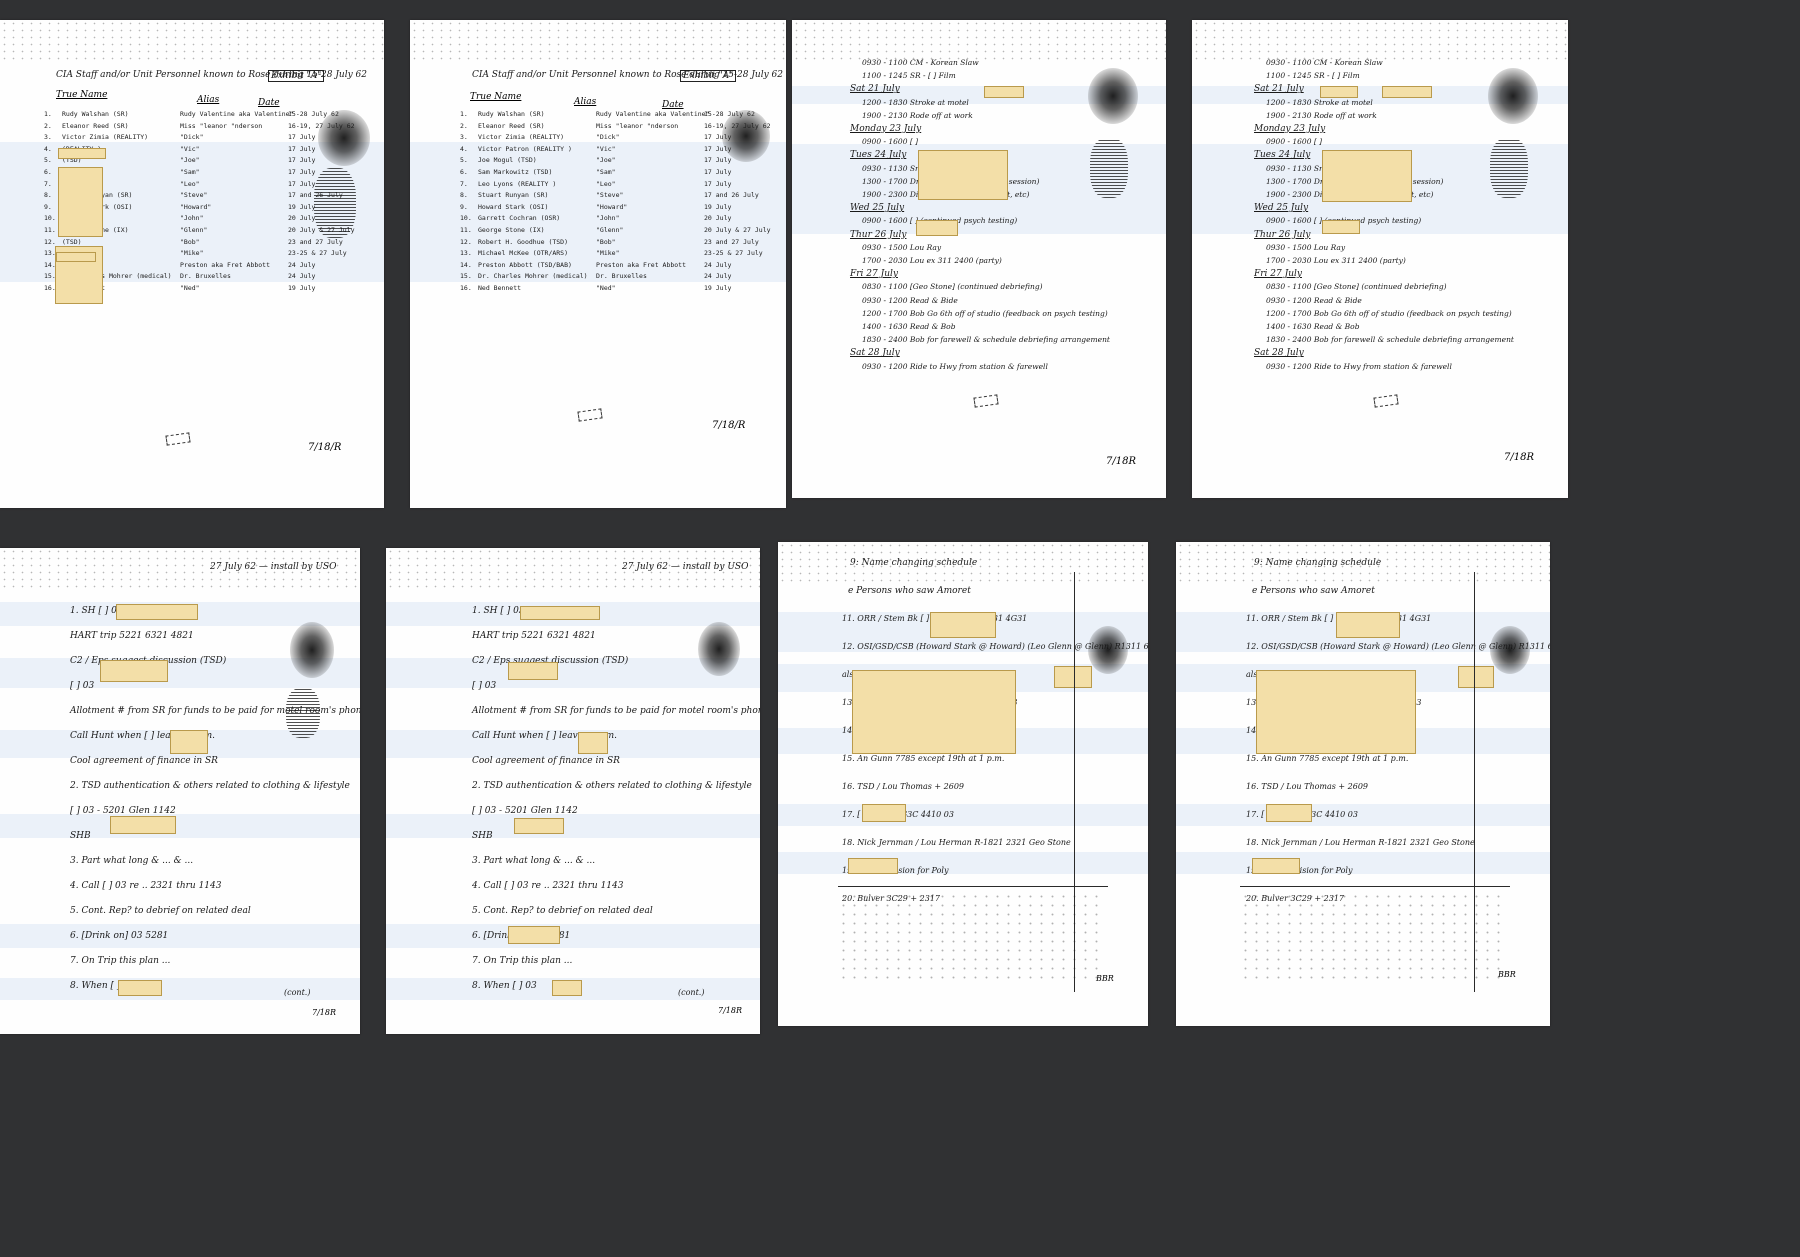 This screenshot has width=1800, height=1257. I want to click on alias-name: "Joe", so click(606, 160).